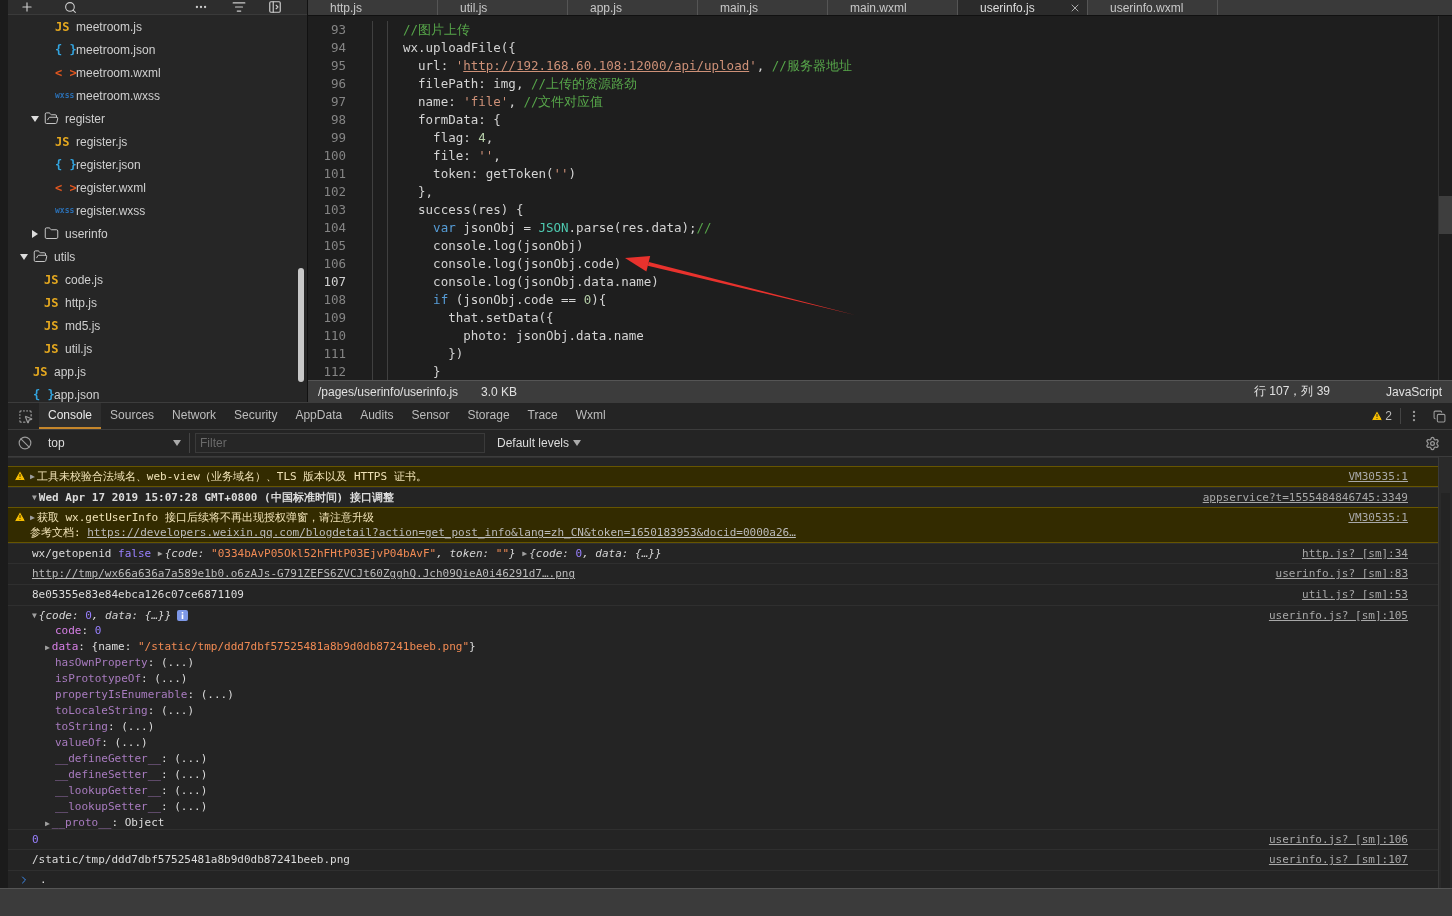  Describe the element at coordinates (635, 66) in the screenshot. I see `code-line: url: 'http://192.168.60.108:12000/api/upload', //服务器地址` at that location.